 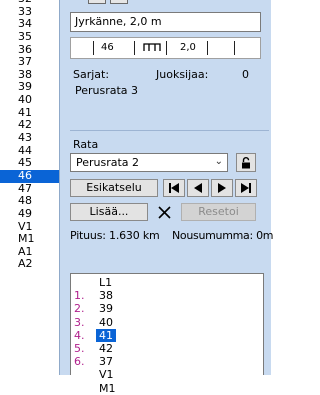 What do you see at coordinates (114, 188) in the screenshot?
I see `preview-button: Esikatselu` at bounding box center [114, 188].